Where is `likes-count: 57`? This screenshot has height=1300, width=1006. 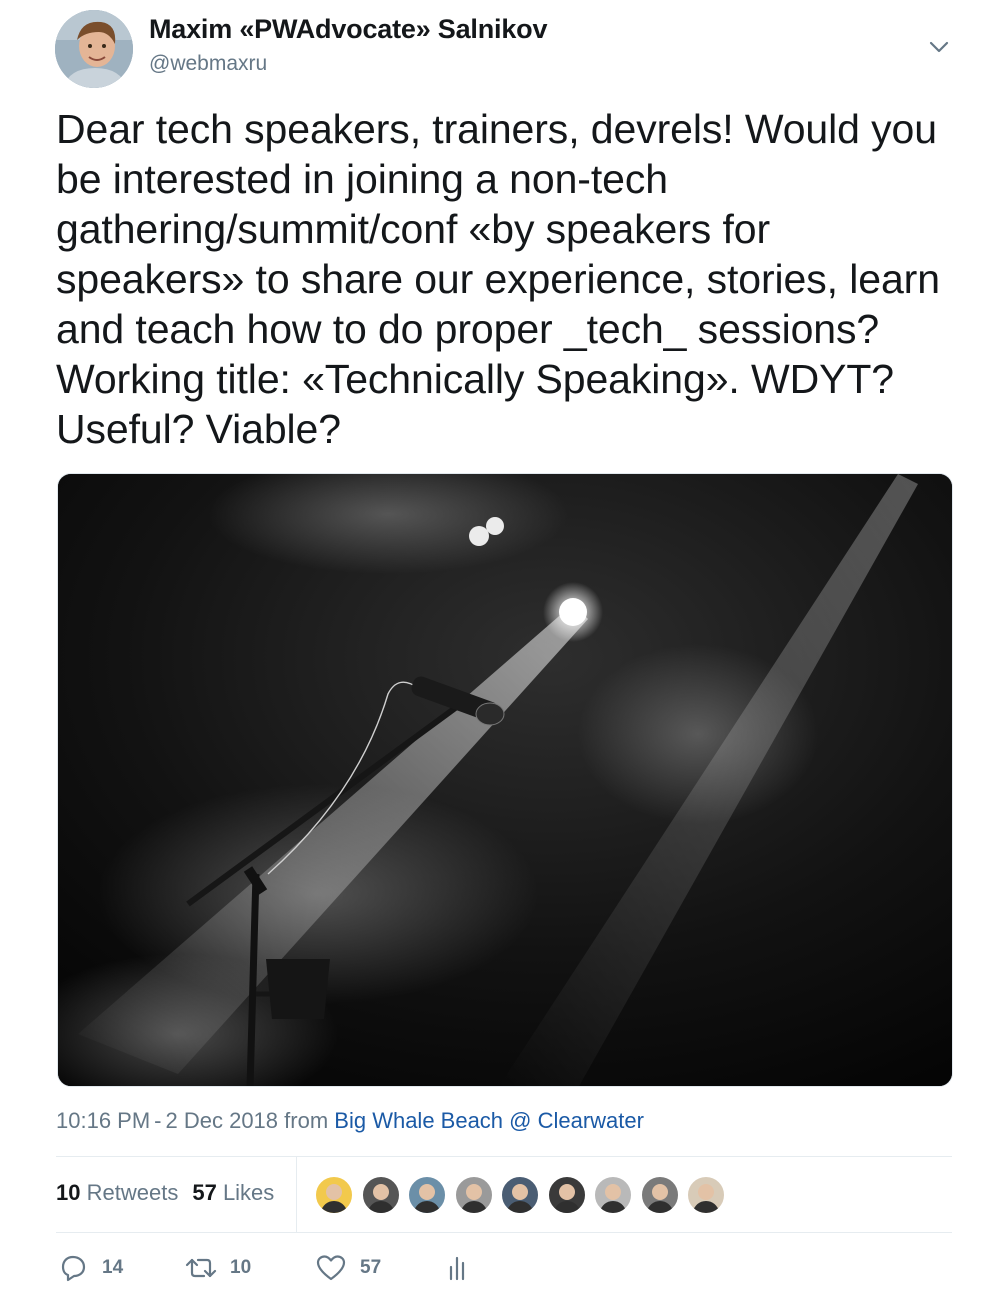
likes-count: 57 is located at coordinates (204, 1192).